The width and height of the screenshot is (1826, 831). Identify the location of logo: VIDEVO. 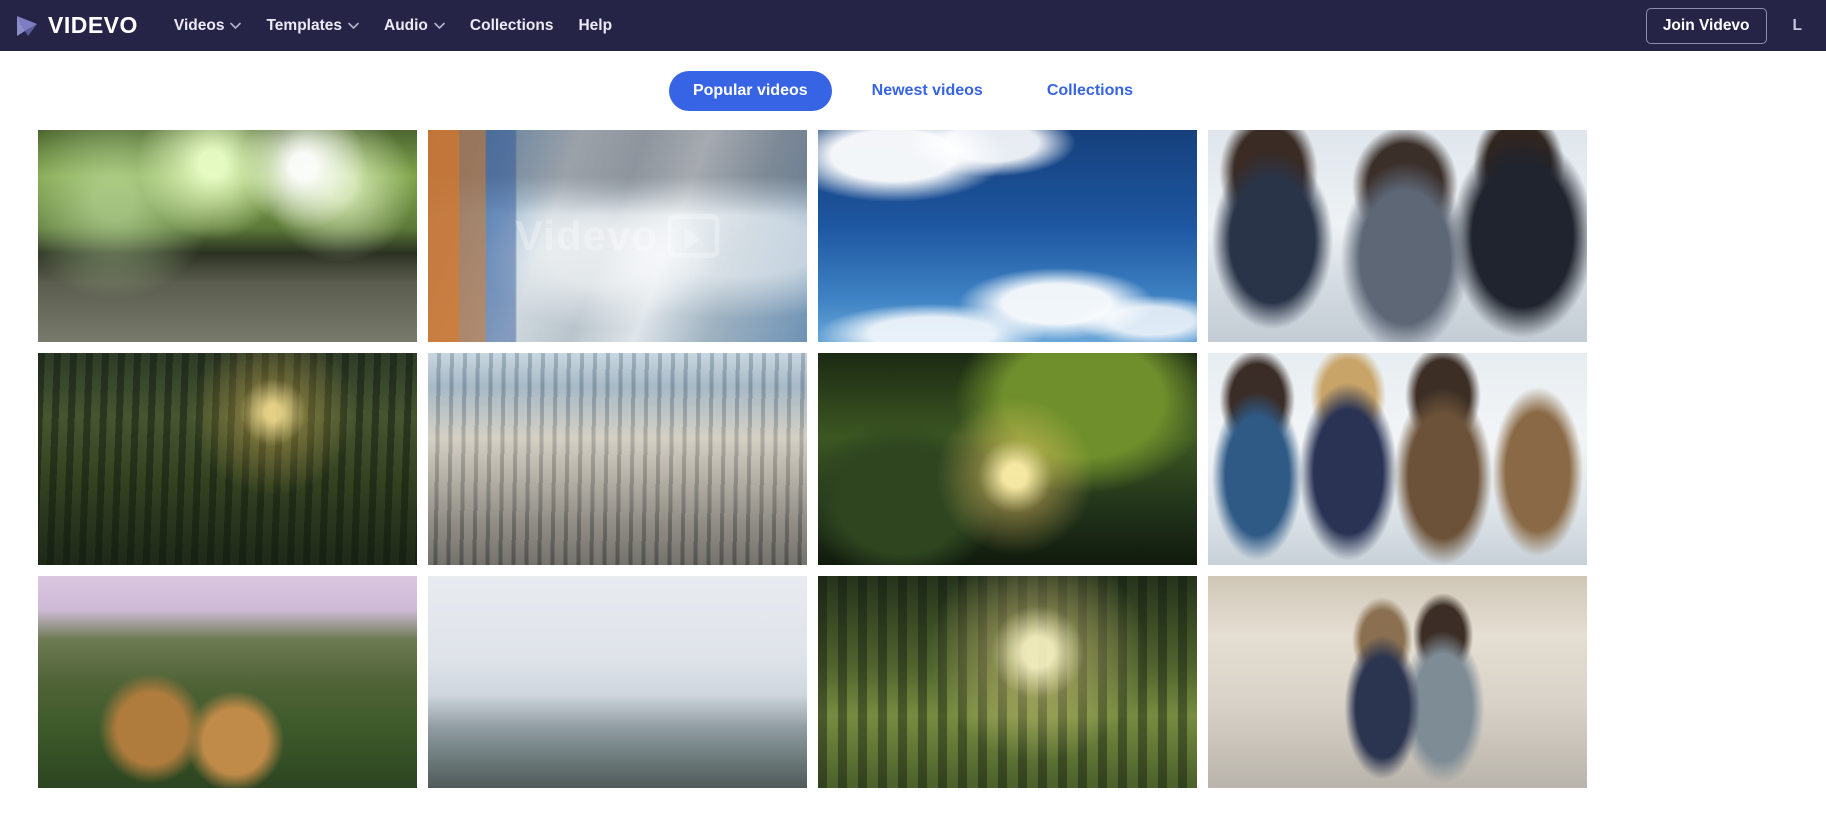
(76, 25).